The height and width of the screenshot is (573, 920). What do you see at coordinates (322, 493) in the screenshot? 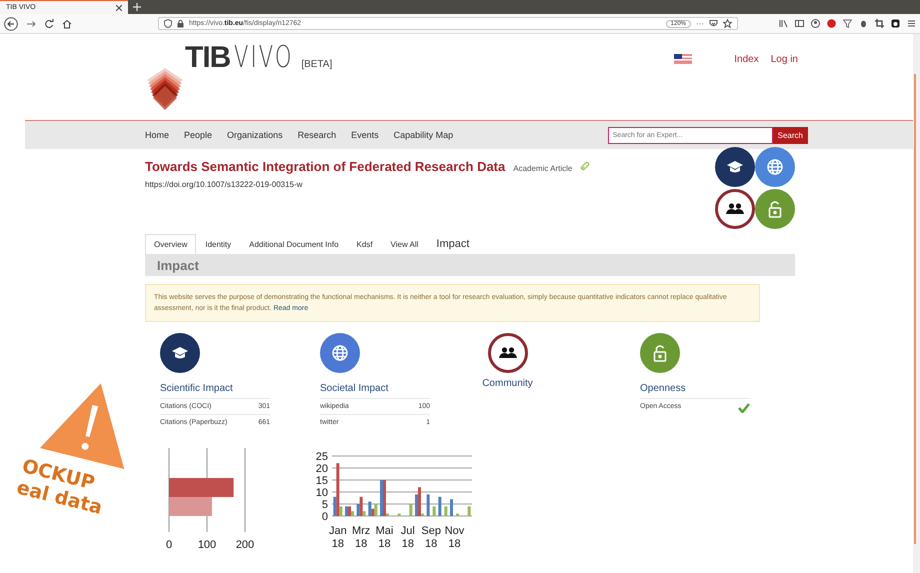
I see `tick-label: 10` at bounding box center [322, 493].